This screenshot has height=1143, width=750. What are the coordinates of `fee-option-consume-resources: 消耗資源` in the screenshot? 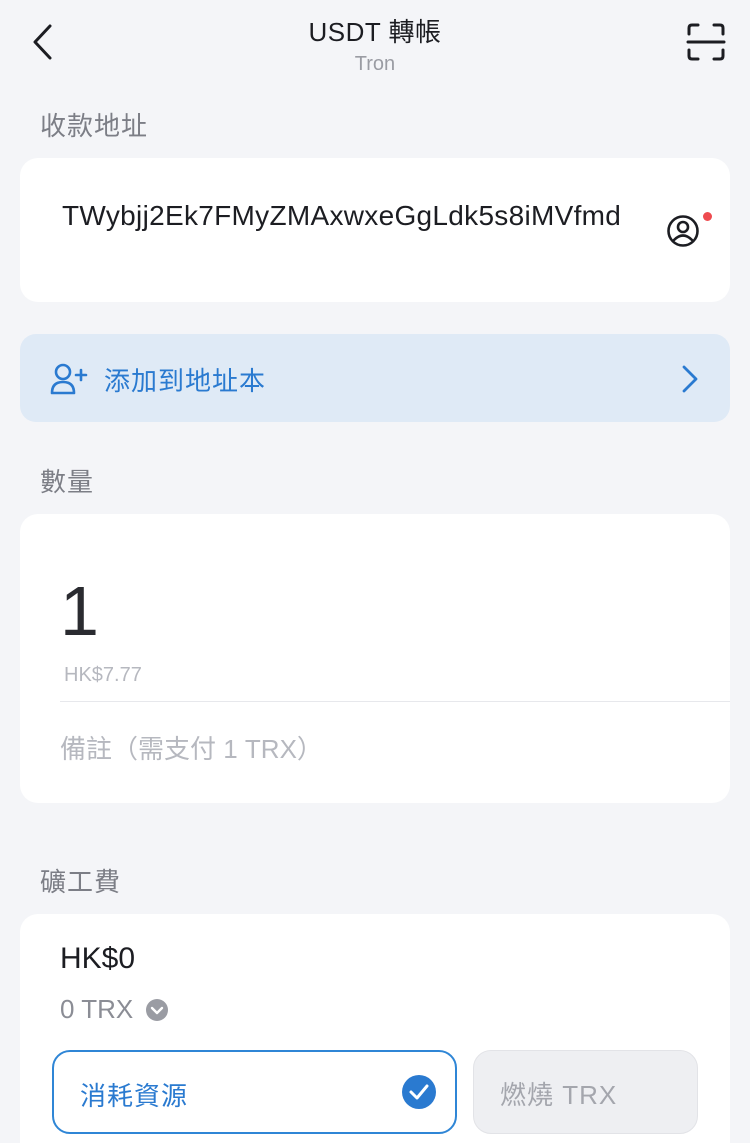 It's located at (254, 1092).